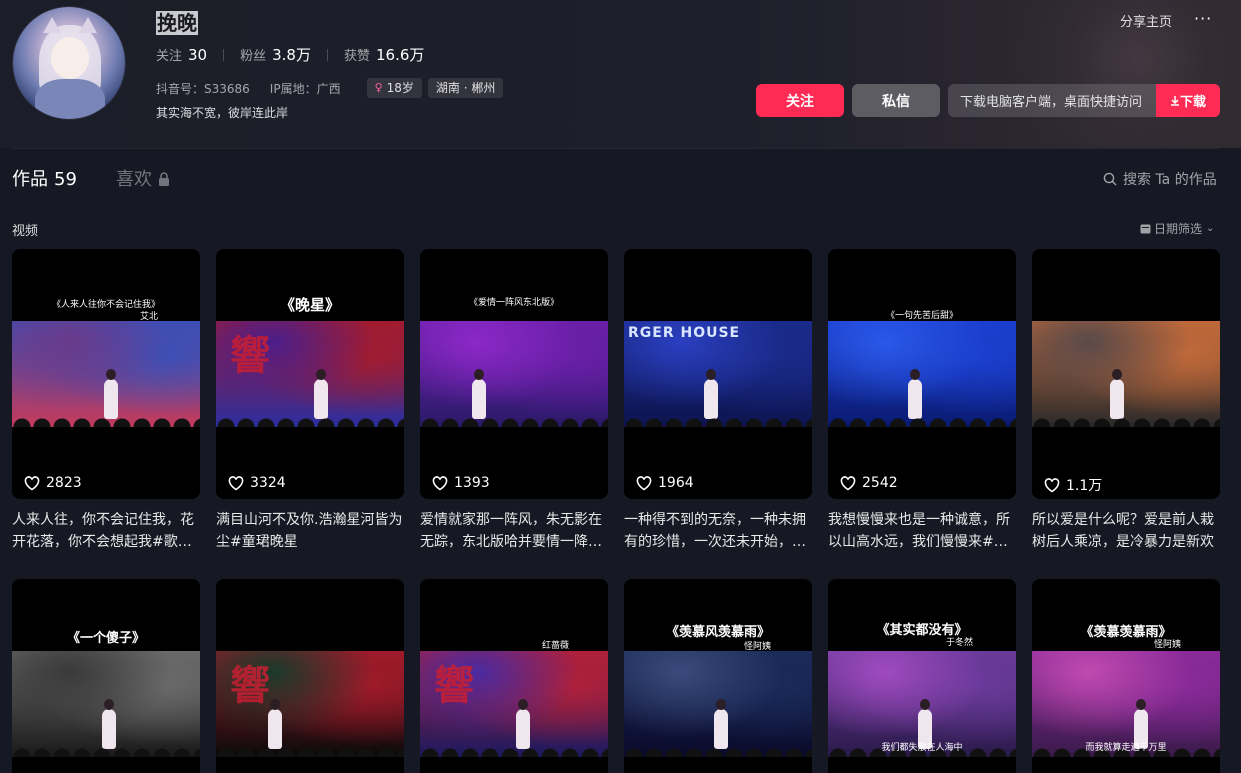 Image resolution: width=1241 pixels, height=773 pixels. Describe the element at coordinates (177, 23) in the screenshot. I see `nickname: 挽晚` at that location.